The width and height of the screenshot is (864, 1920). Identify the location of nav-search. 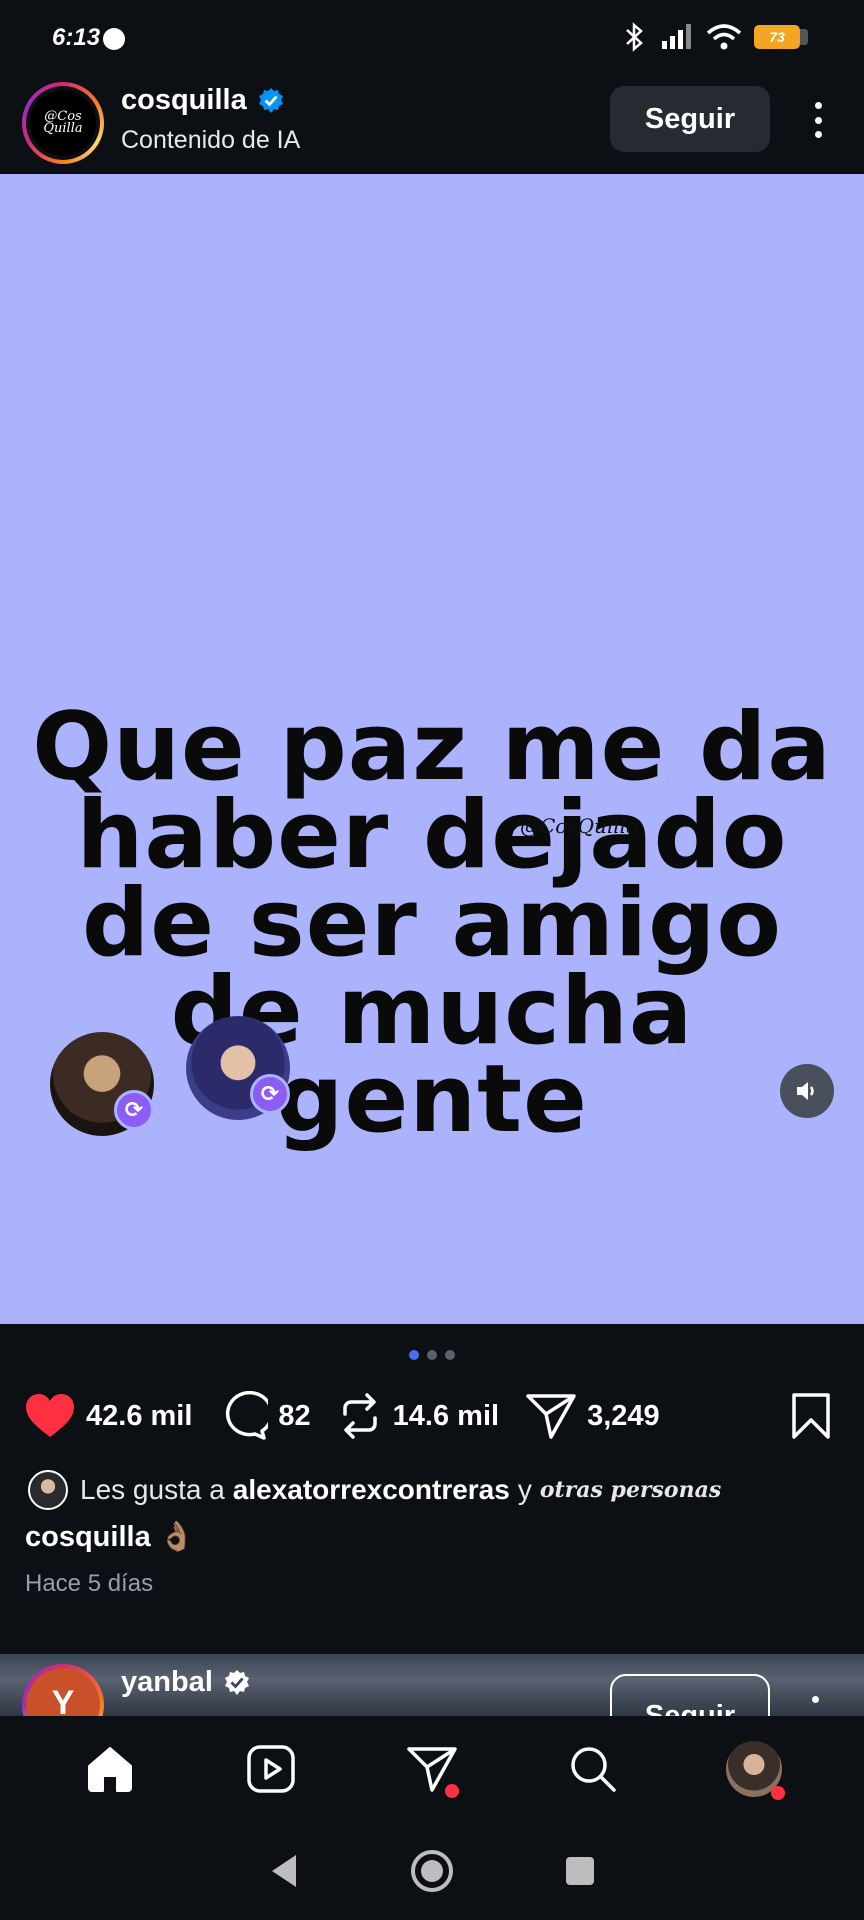
(593, 1769).